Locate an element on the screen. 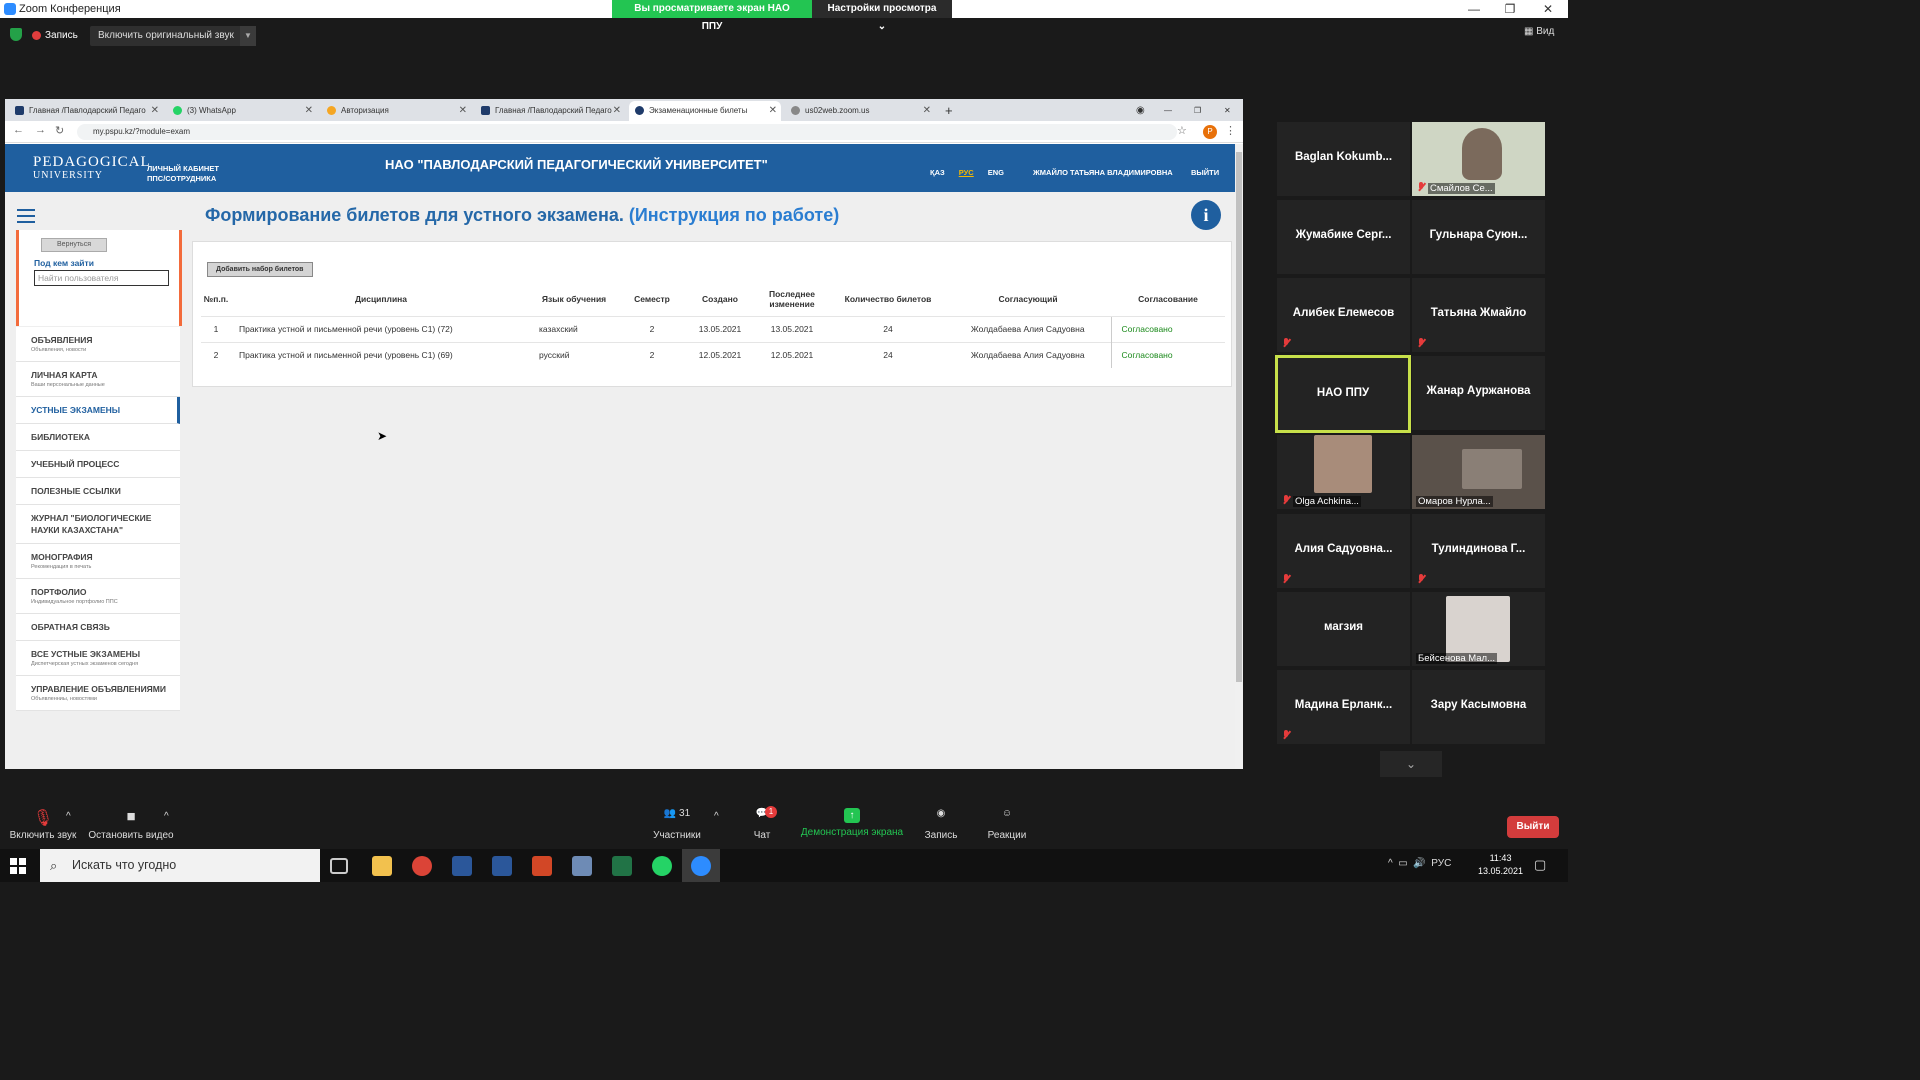 This screenshot has width=1920, height=1080. scrollbar-thumb is located at coordinates (1239, 417).